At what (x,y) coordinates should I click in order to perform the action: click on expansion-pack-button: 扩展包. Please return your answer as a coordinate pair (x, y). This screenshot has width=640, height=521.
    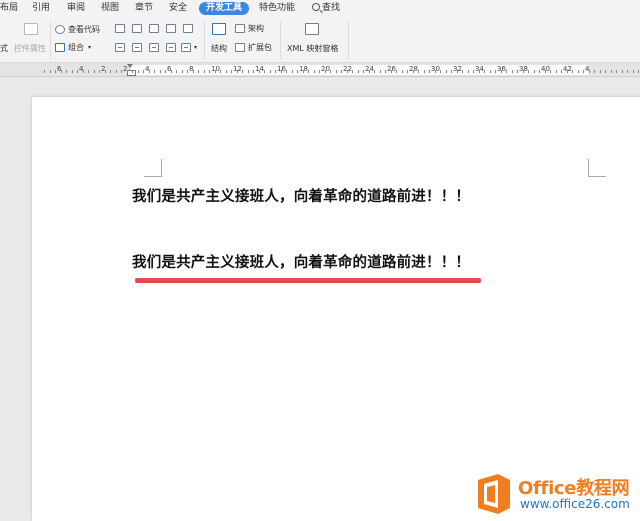
    Looking at the image, I should click on (260, 48).